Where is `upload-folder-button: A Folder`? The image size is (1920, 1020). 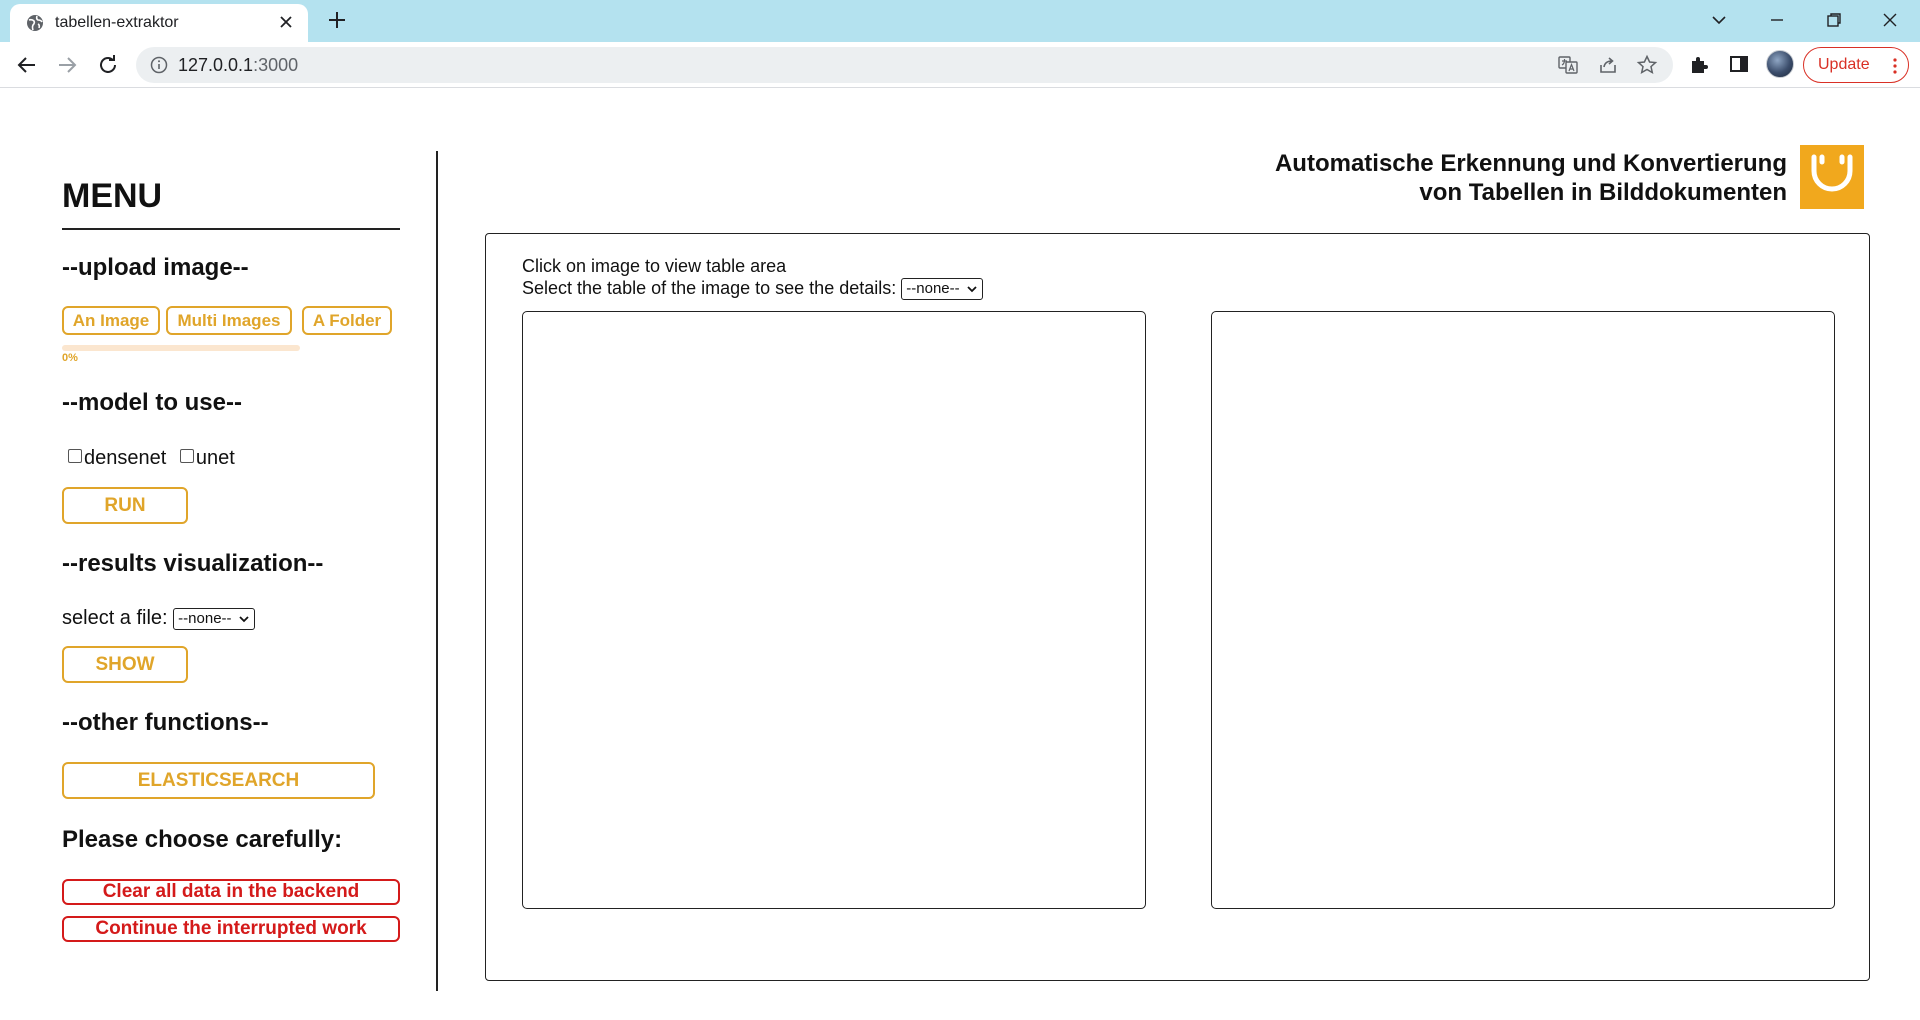
upload-folder-button: A Folder is located at coordinates (347, 320).